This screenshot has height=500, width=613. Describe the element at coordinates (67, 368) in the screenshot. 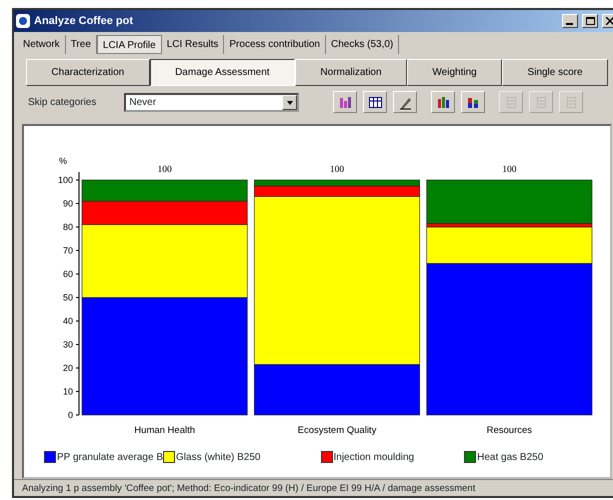

I see `tick-label: 20` at that location.